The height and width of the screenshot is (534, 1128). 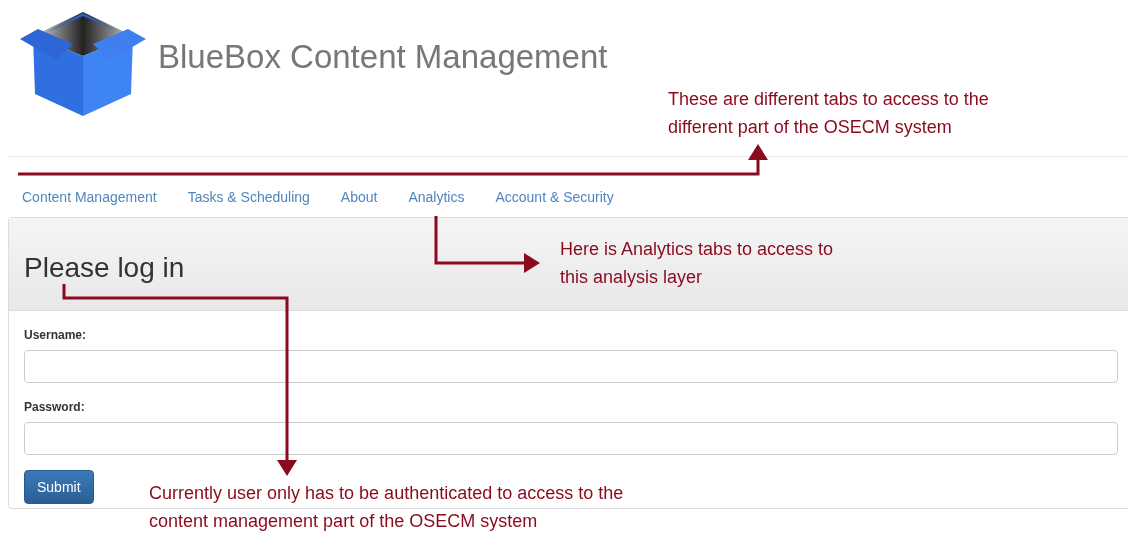 What do you see at coordinates (697, 263) in the screenshot?
I see `annotation-text: Here is Analytics tabs to access to this analysis layer` at bounding box center [697, 263].